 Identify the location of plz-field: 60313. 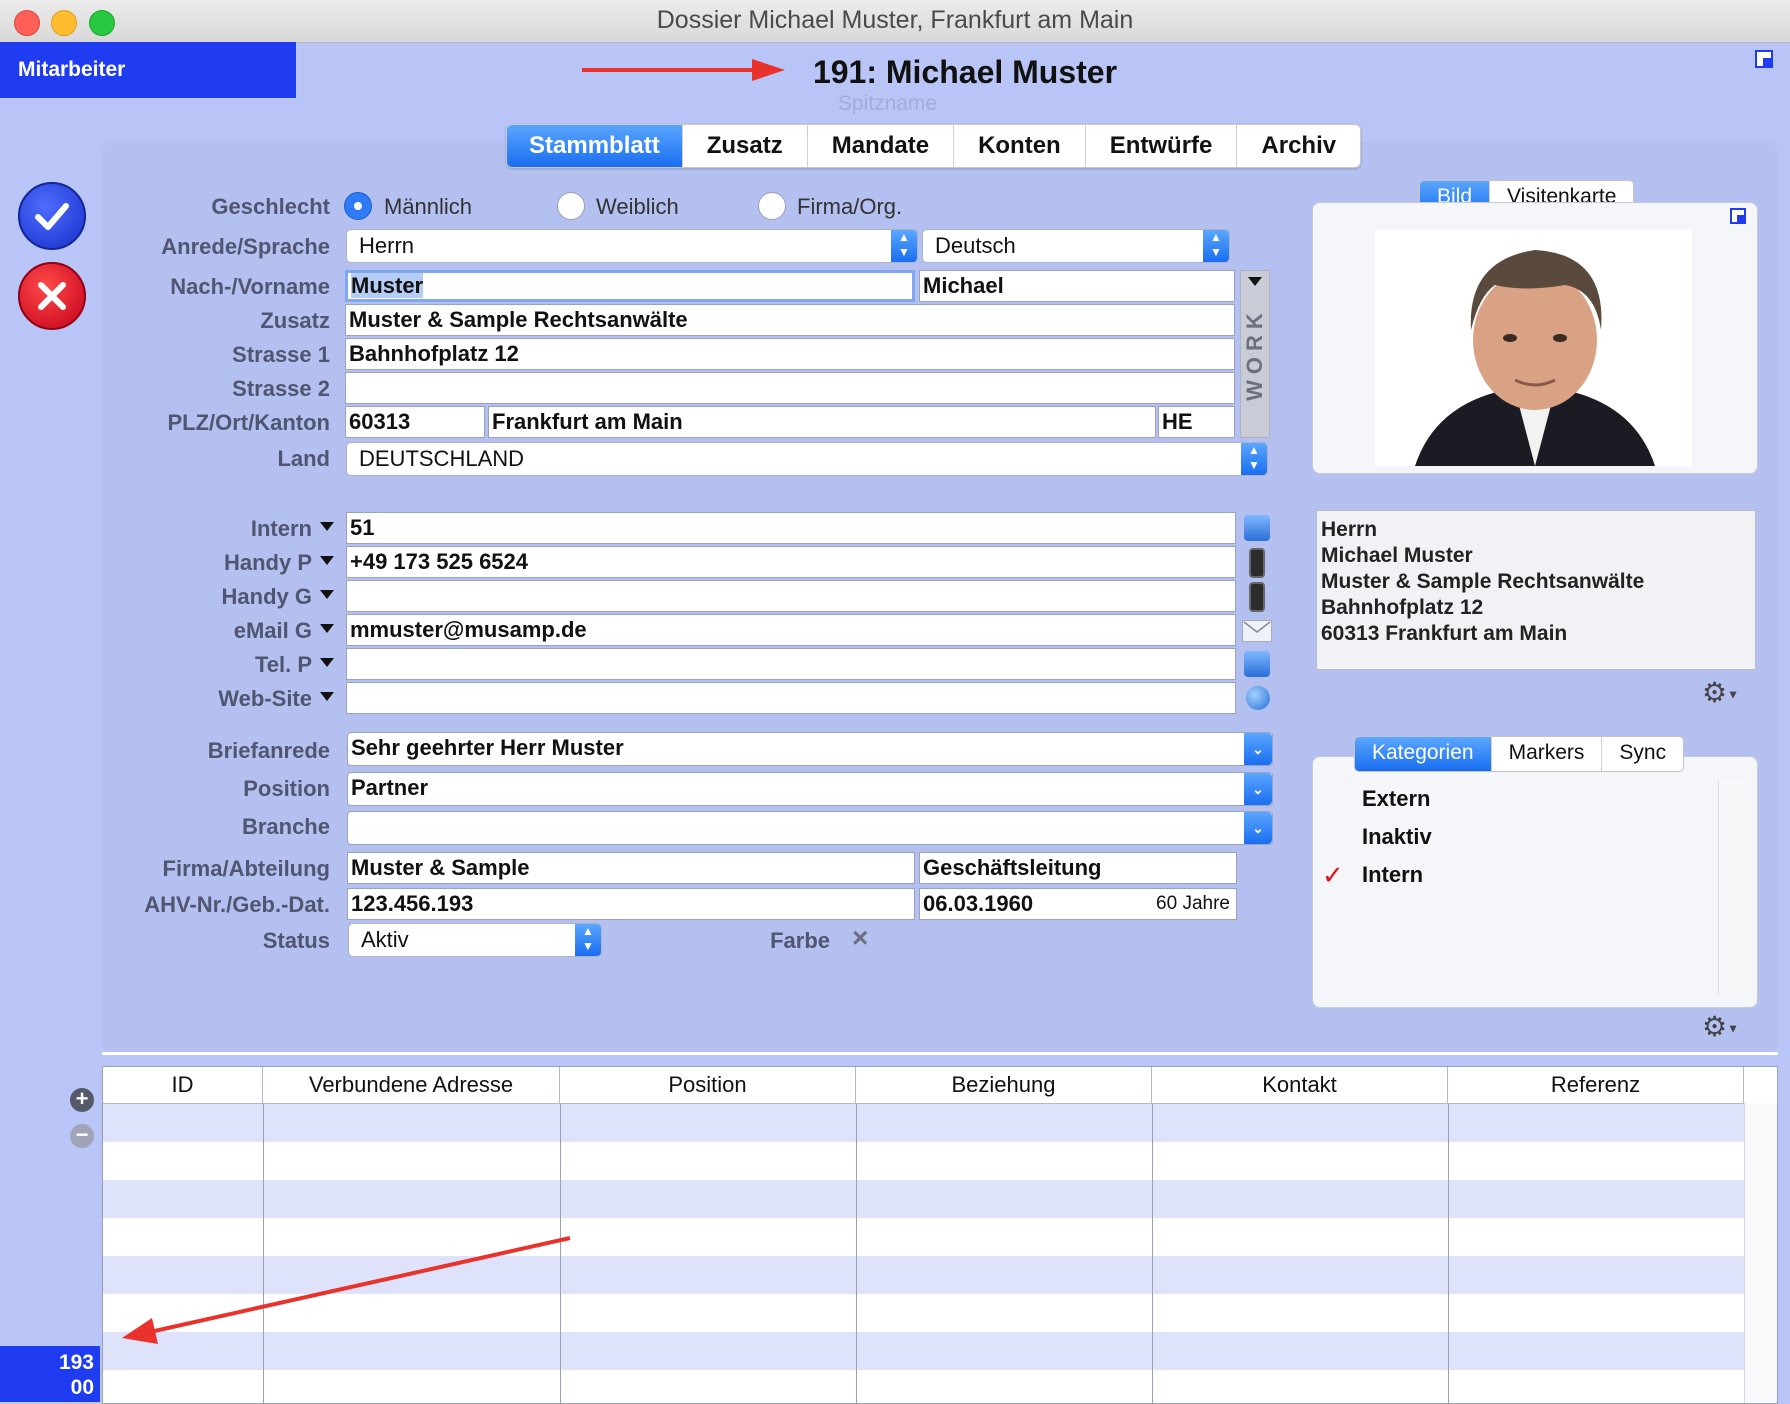
(415, 422).